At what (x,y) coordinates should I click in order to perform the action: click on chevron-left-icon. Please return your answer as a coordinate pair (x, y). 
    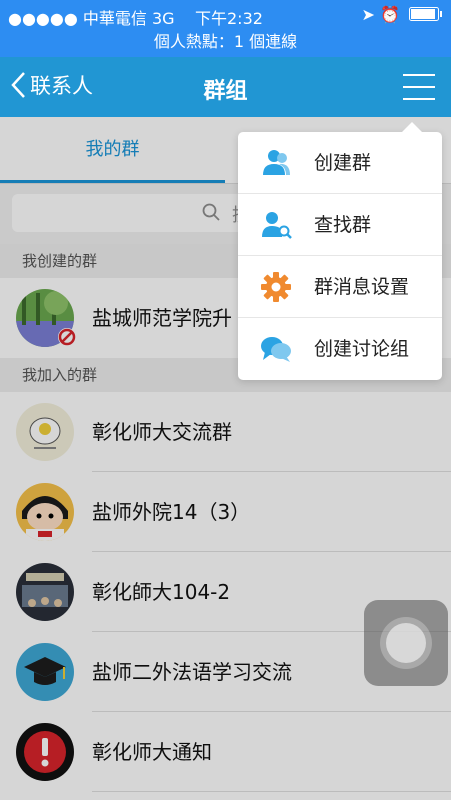
    Looking at the image, I should click on (18, 85).